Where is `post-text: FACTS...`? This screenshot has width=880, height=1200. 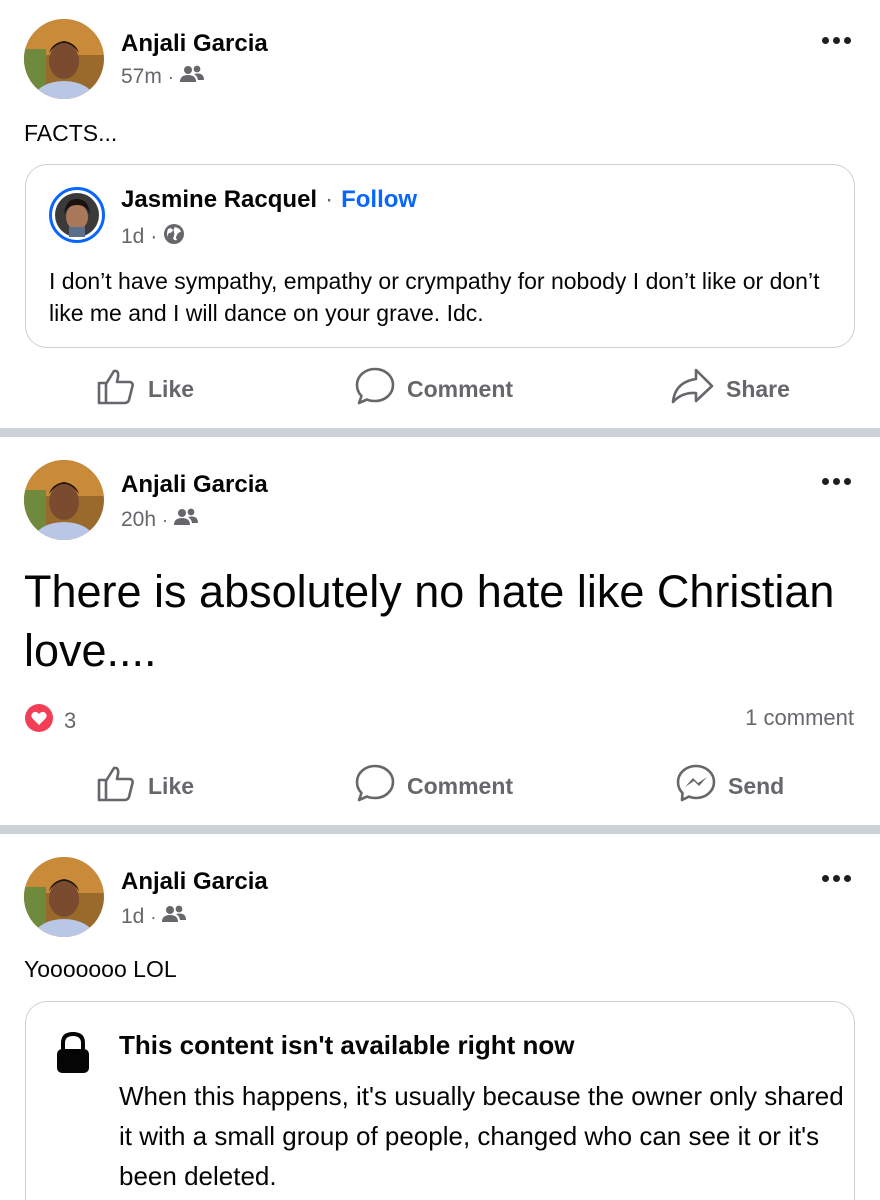
post-text: FACTS... is located at coordinates (71, 133).